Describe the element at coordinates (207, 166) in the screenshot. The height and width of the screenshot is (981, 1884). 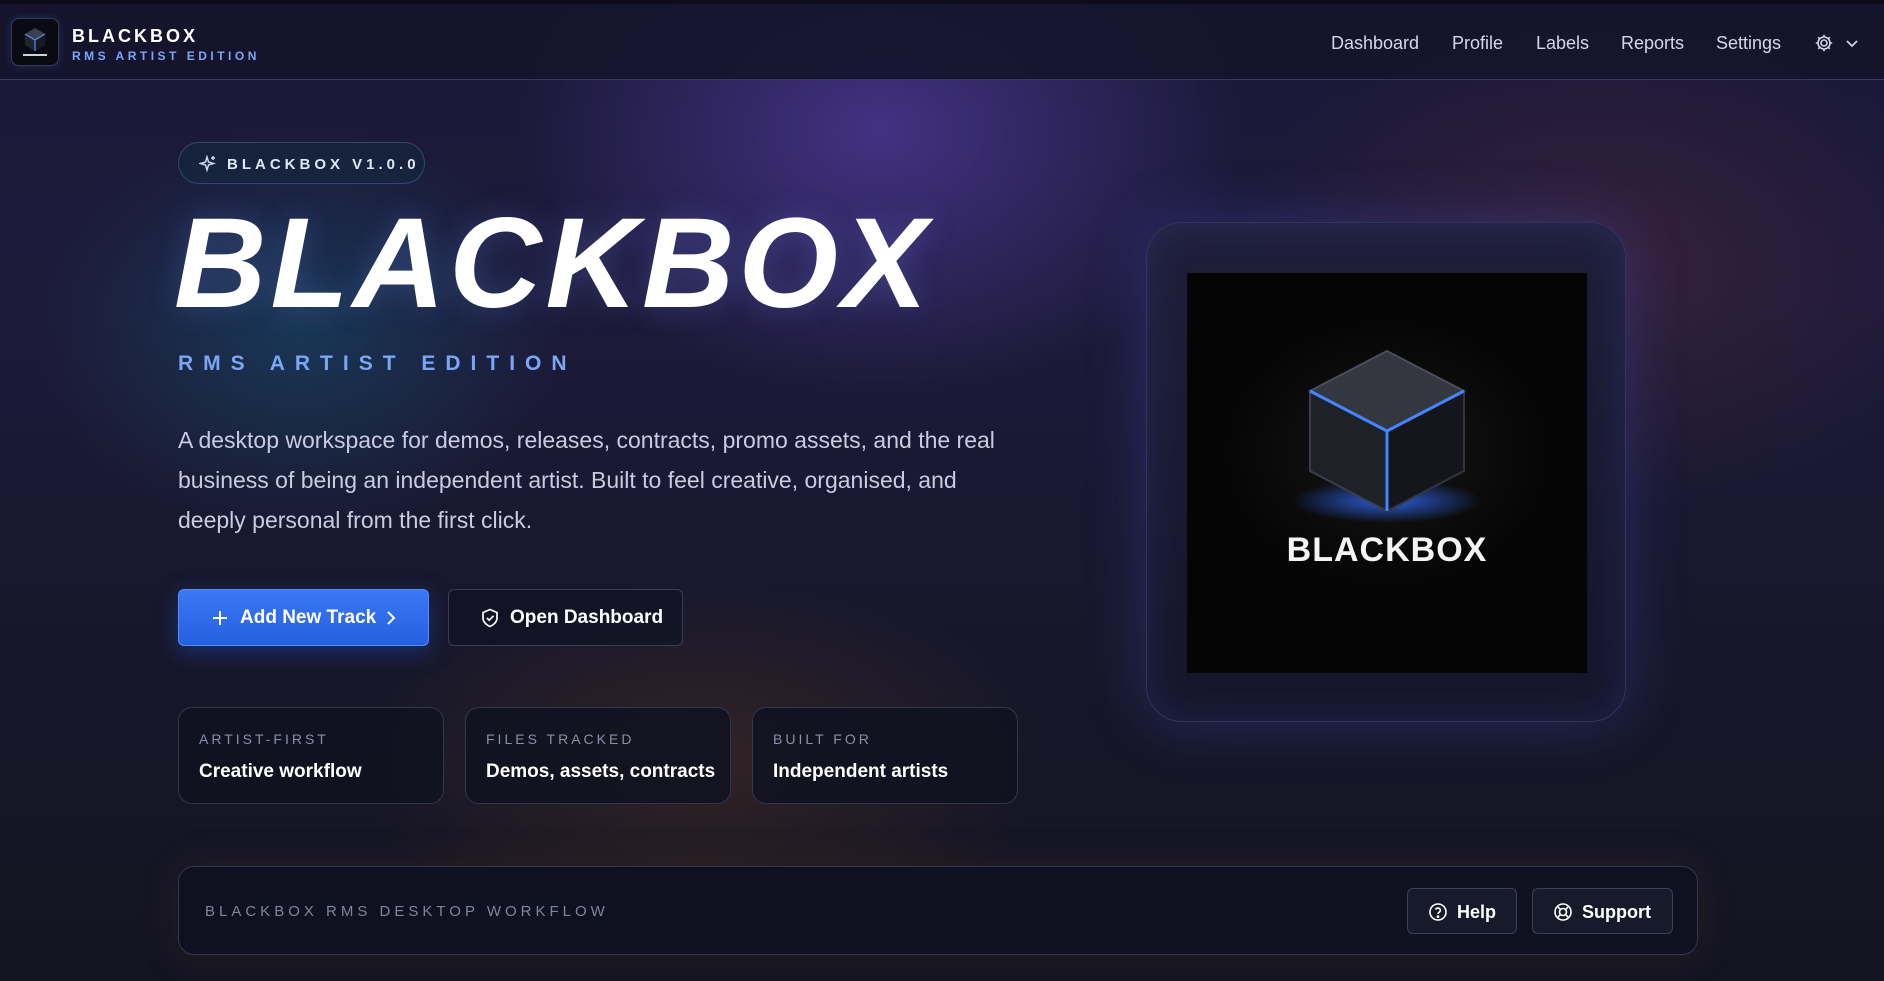
I see `sparkle-icon` at that location.